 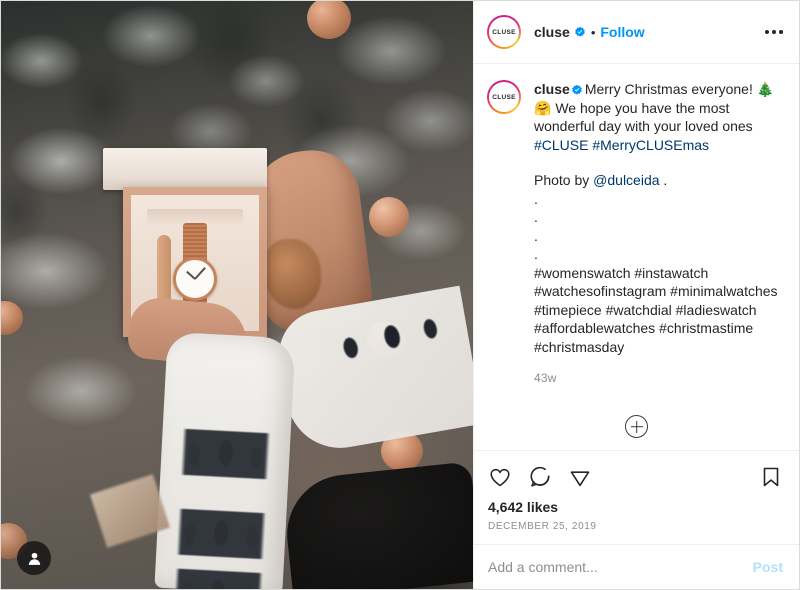 I want to click on caption-line-1: Merry Christmas everyone! 🎄, so click(x=679, y=89).